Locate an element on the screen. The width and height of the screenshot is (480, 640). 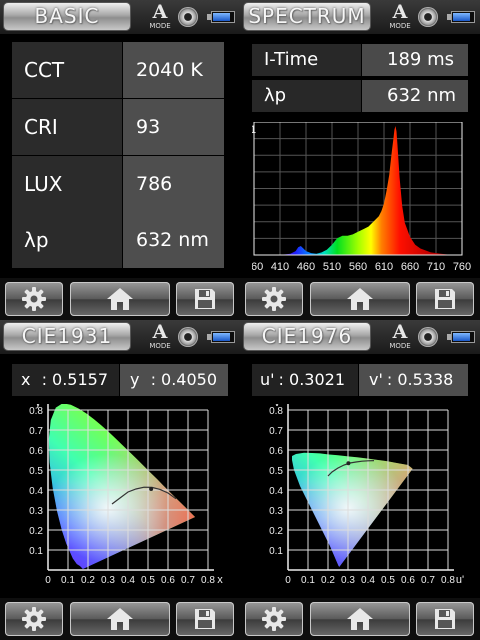
row-lux: LUX 786 is located at coordinates (118, 184).